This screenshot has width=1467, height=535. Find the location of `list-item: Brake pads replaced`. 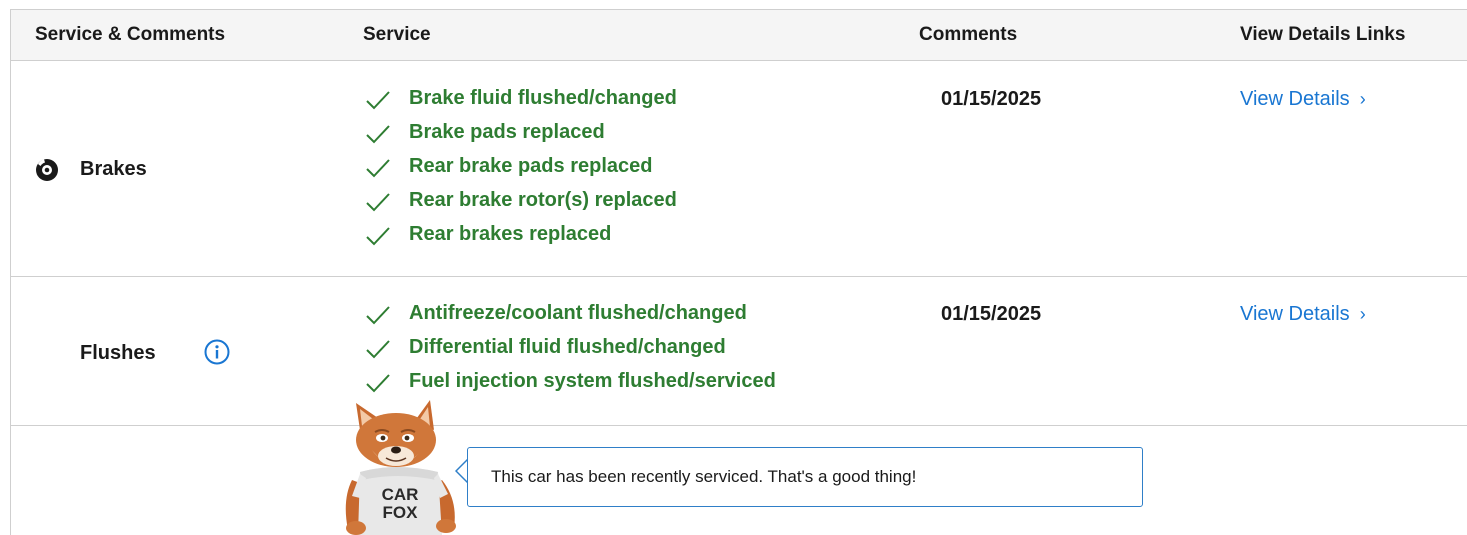

list-item: Brake pads replaced is located at coordinates (521, 137).